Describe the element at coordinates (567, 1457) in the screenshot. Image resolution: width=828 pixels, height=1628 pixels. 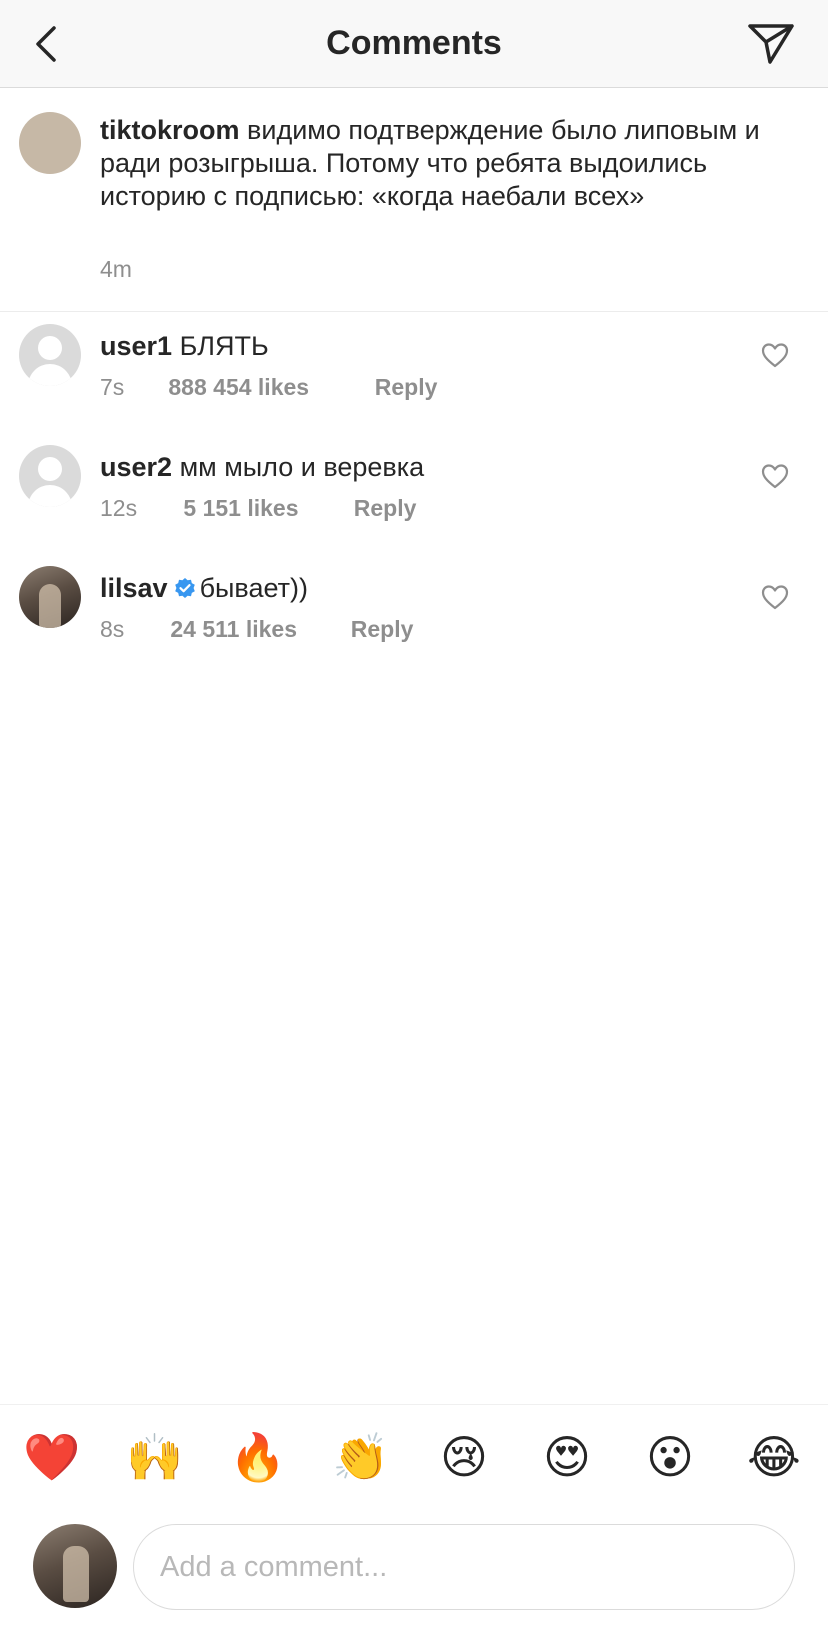
I see `emoji-heart-eyes-button: 😍` at that location.